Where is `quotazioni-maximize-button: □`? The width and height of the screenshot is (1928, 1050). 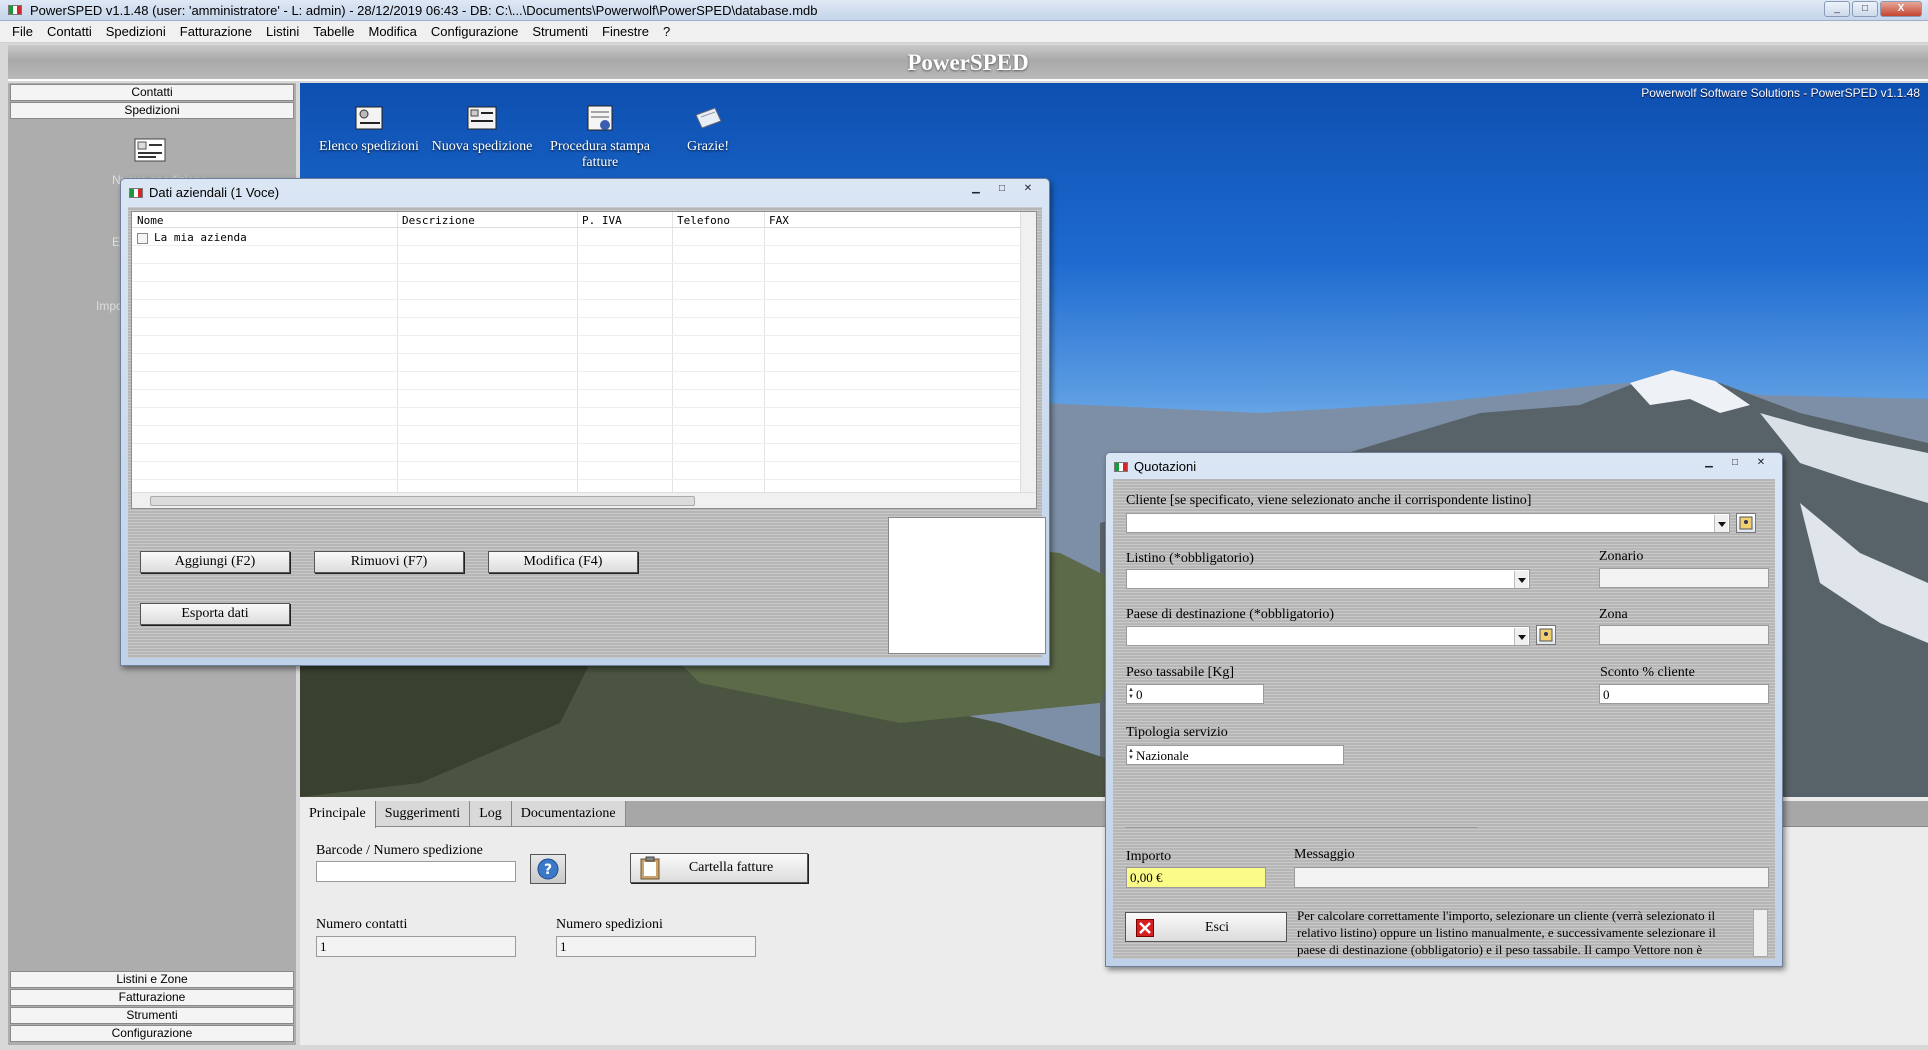 quotazioni-maximize-button: □ is located at coordinates (1735, 463).